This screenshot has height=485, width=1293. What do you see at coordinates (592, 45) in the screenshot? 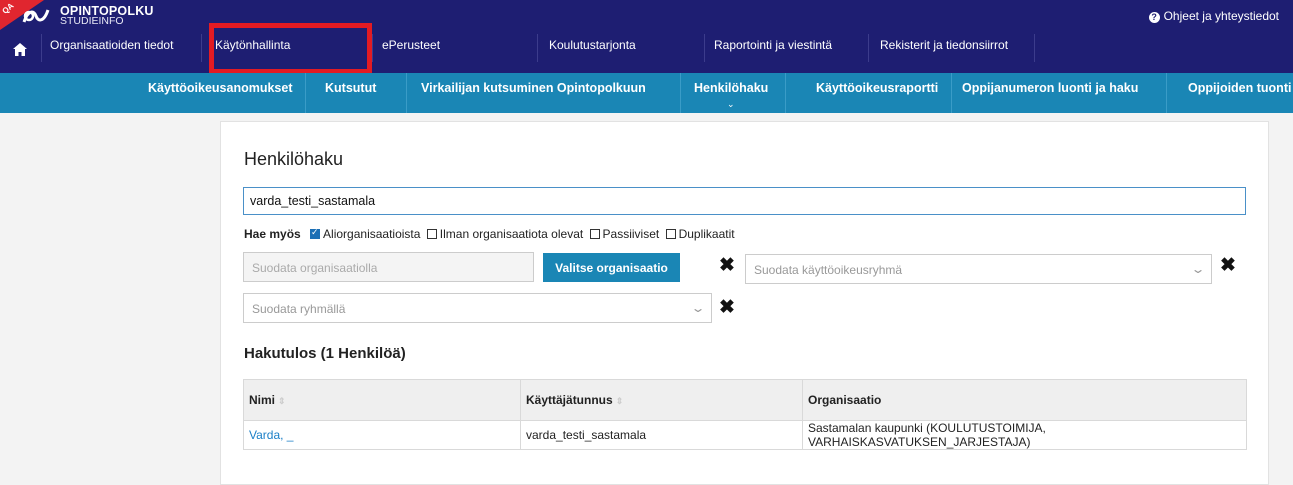
I see `nav-koulutustarjonta: Koulutustarjonta` at bounding box center [592, 45].